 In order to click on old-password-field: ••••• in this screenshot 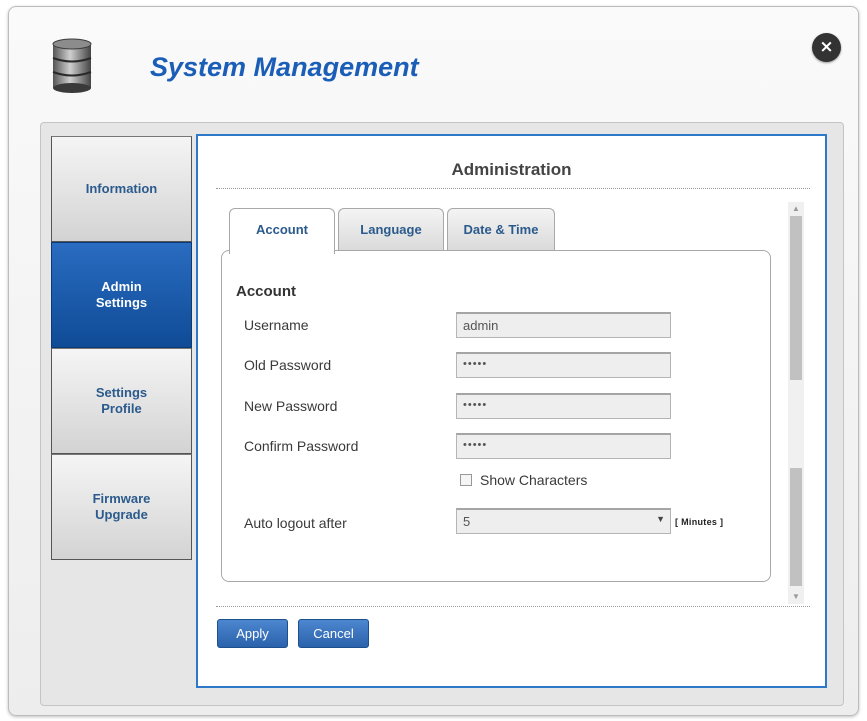, I will do `click(563, 365)`.